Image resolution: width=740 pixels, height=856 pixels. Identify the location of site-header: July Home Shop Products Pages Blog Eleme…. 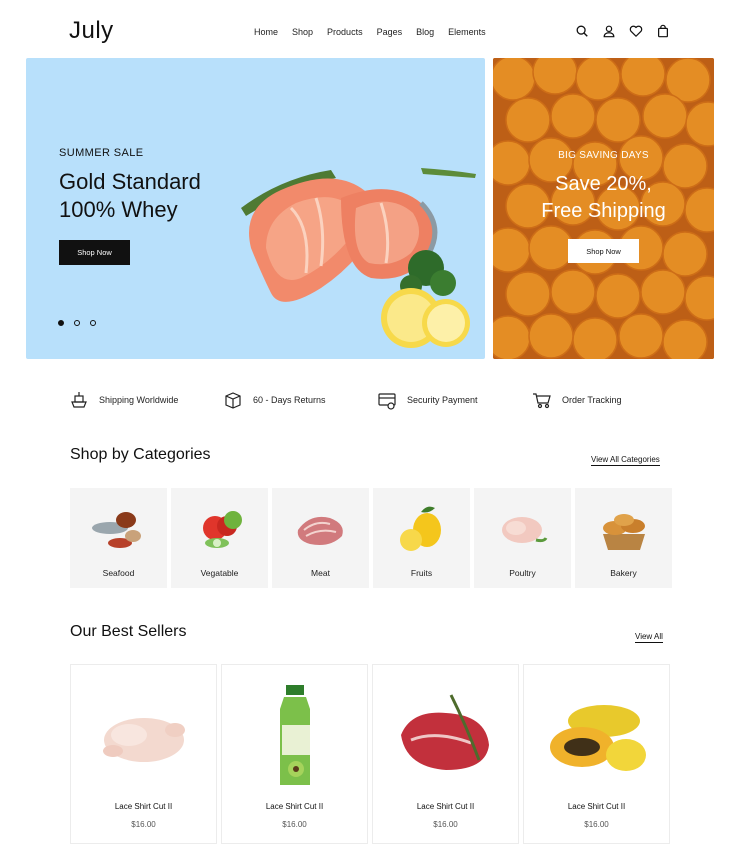
(370, 30).